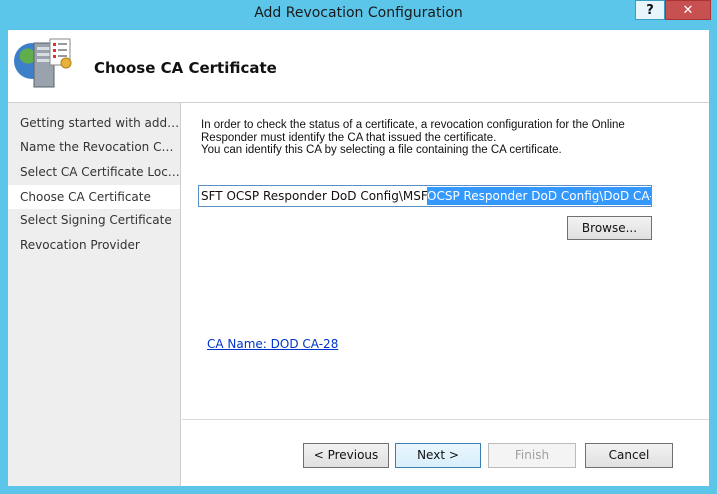 Image resolution: width=717 pixels, height=494 pixels. What do you see at coordinates (346, 455) in the screenshot?
I see `previous-button: < Previous` at bounding box center [346, 455].